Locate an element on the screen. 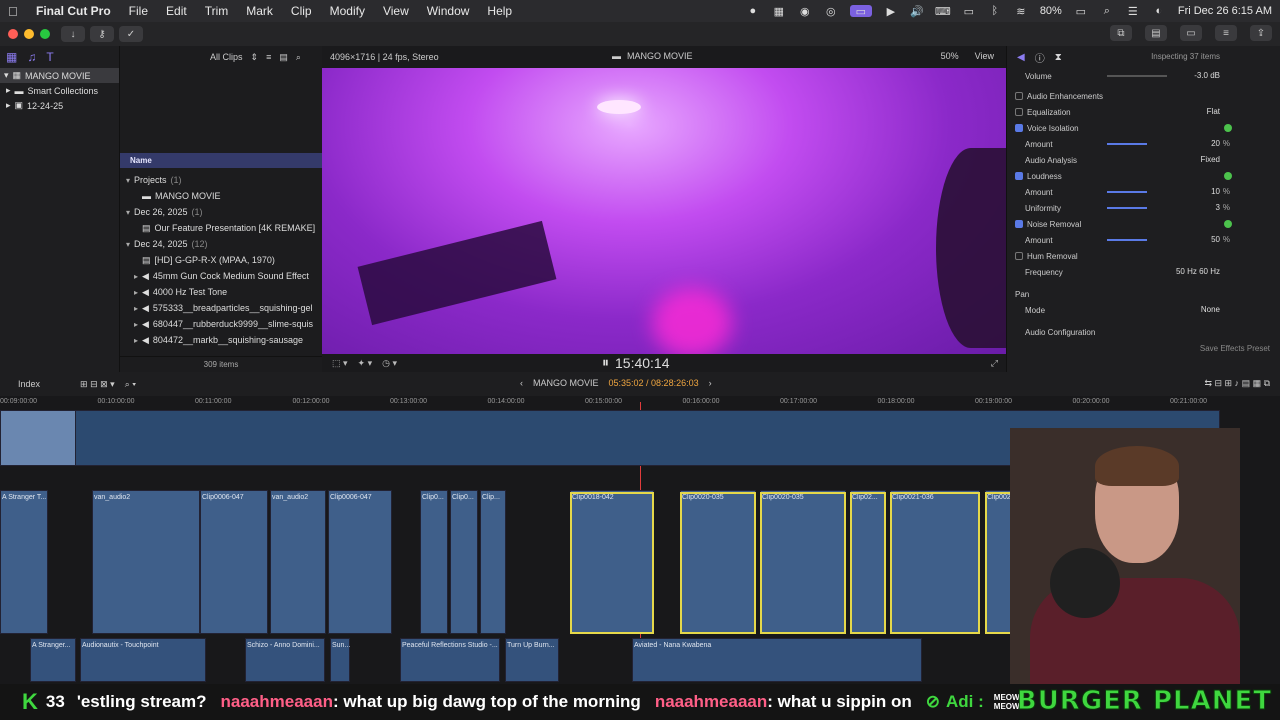 The width and height of the screenshot is (1280, 720). titles-icon: T is located at coordinates (49, 57).